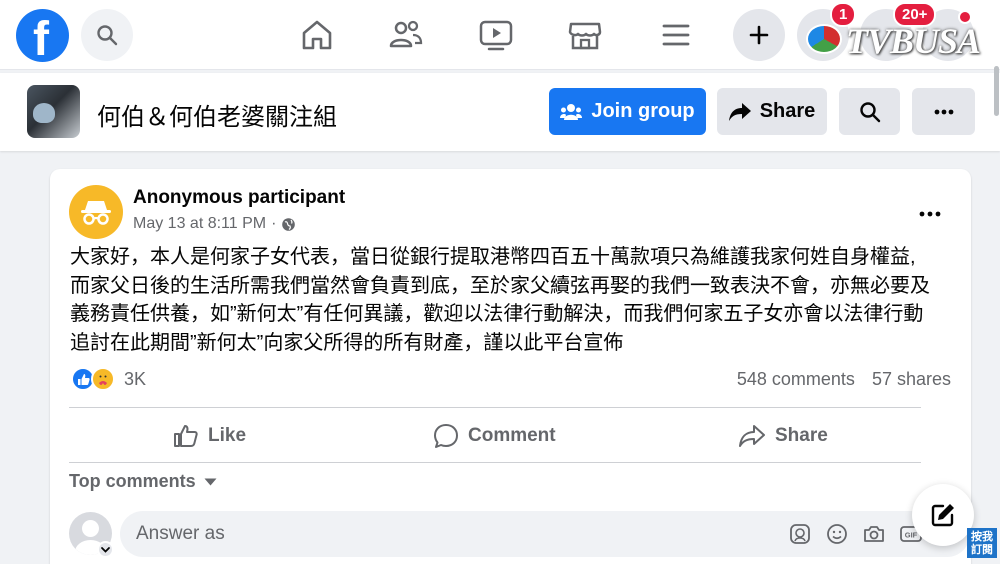  Describe the element at coordinates (801, 435) in the screenshot. I see `share-label: Share` at that location.